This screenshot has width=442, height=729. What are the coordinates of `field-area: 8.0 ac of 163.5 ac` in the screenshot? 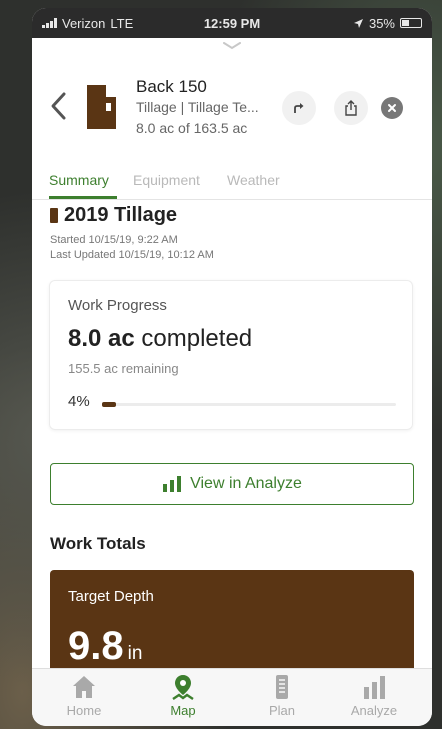 It's located at (192, 128).